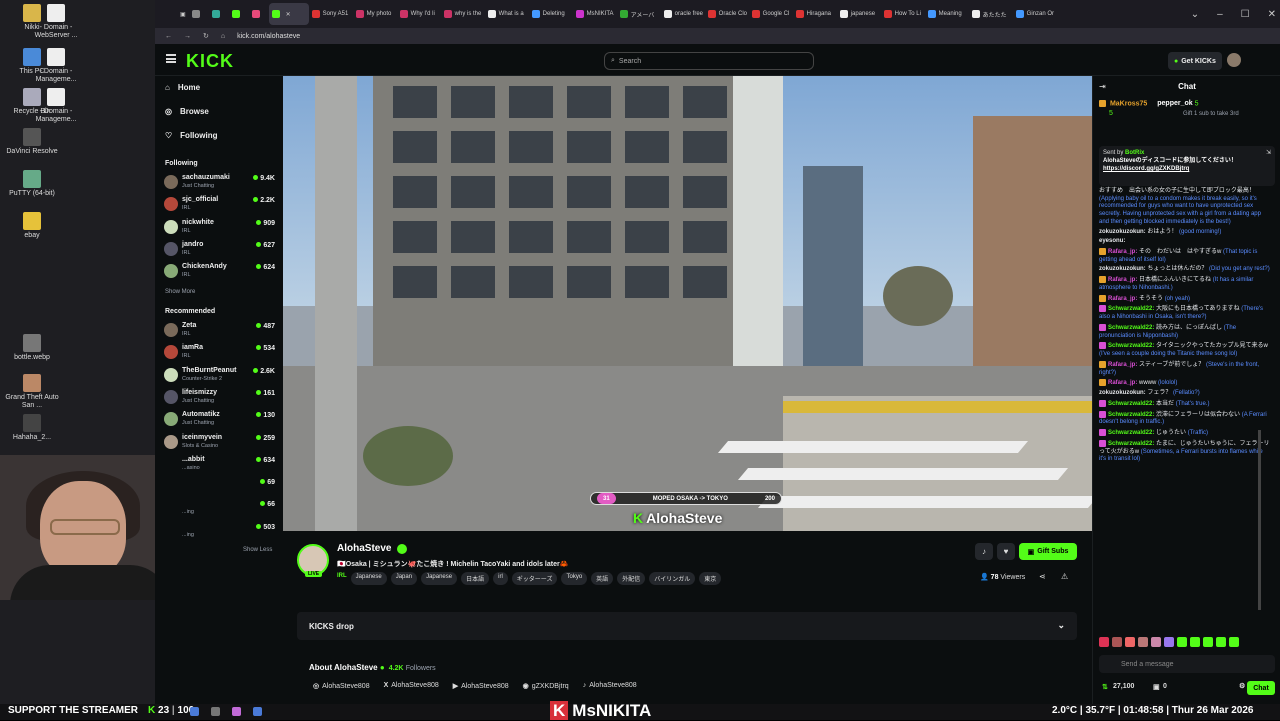 The height and width of the screenshot is (721, 1280). Describe the element at coordinates (191, 135) in the screenshot. I see `sidebar-item-following: ♡ Following` at that location.